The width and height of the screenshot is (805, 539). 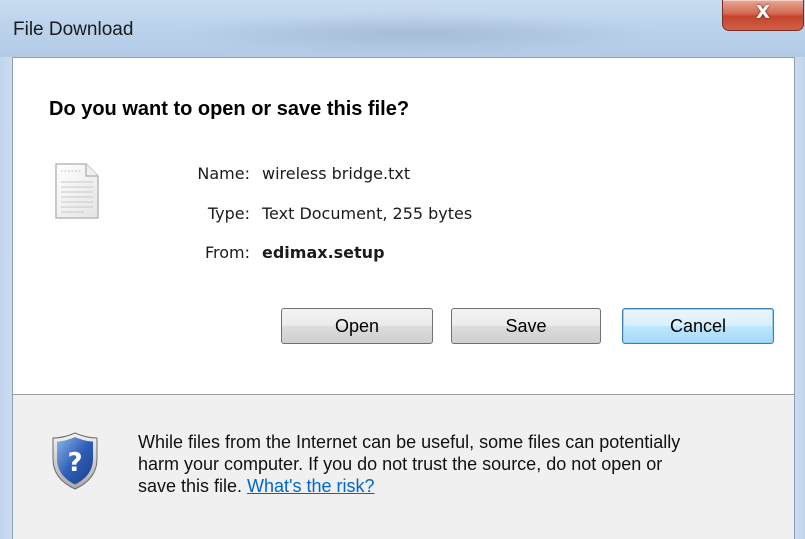 What do you see at coordinates (415, 34) in the screenshot?
I see `background-blur` at bounding box center [415, 34].